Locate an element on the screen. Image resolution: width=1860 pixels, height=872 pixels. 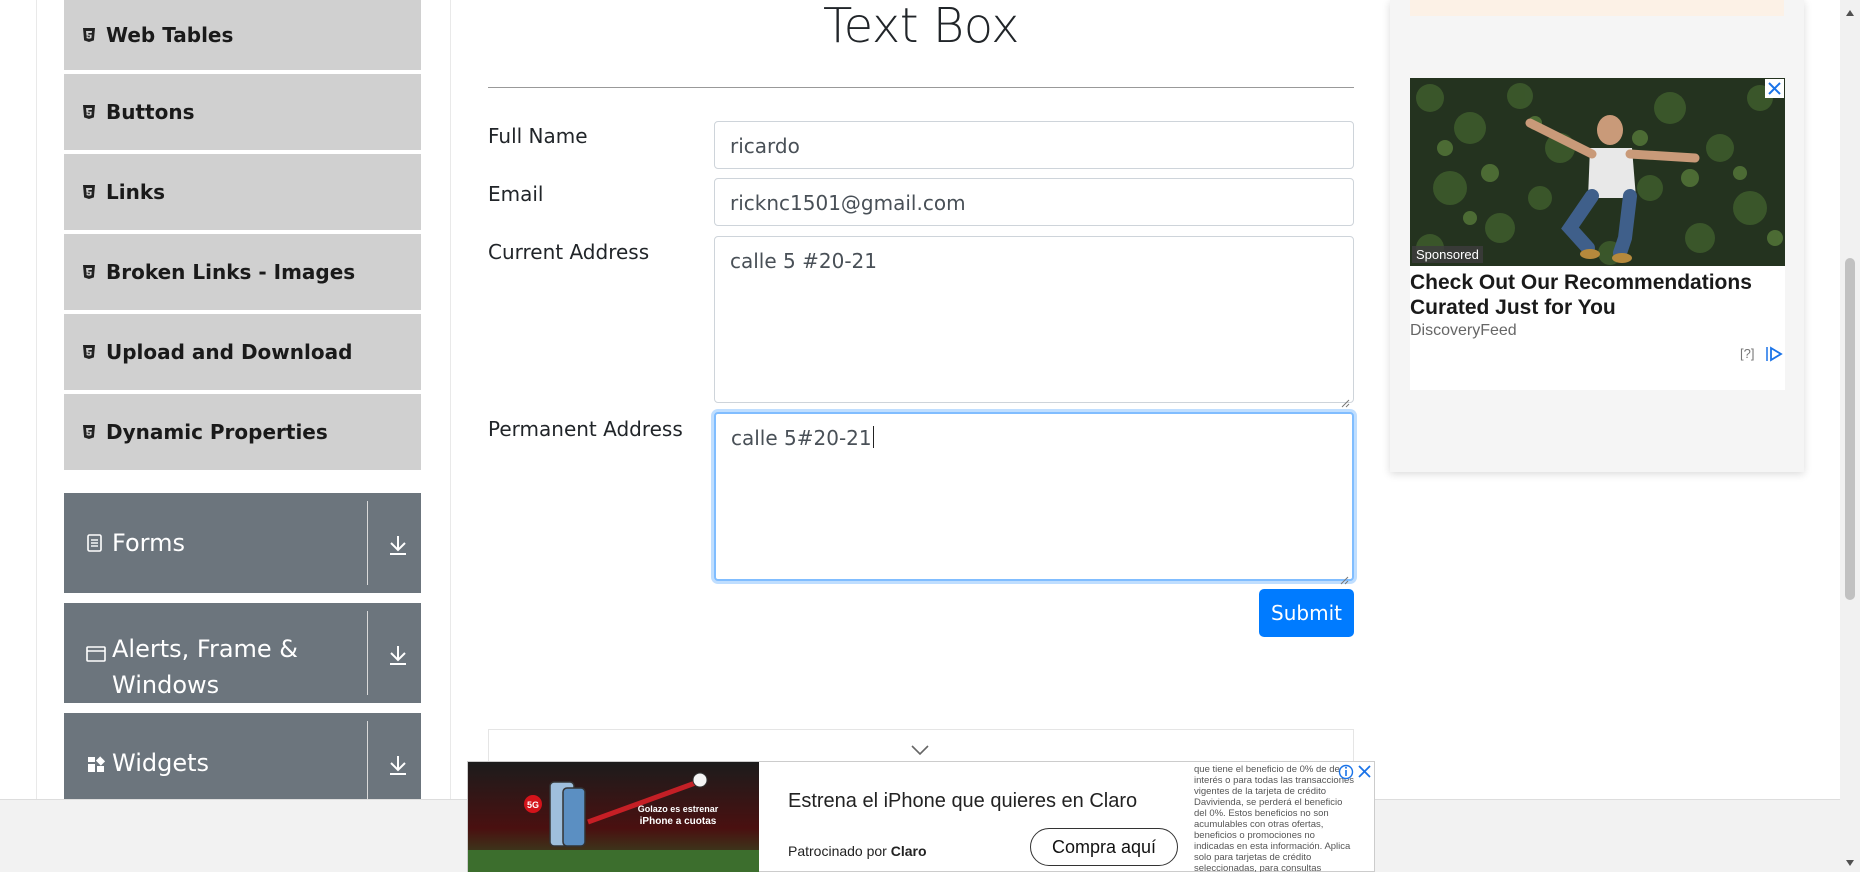
group-label: Alerts, Frame & Windows is located at coordinates (205, 667).